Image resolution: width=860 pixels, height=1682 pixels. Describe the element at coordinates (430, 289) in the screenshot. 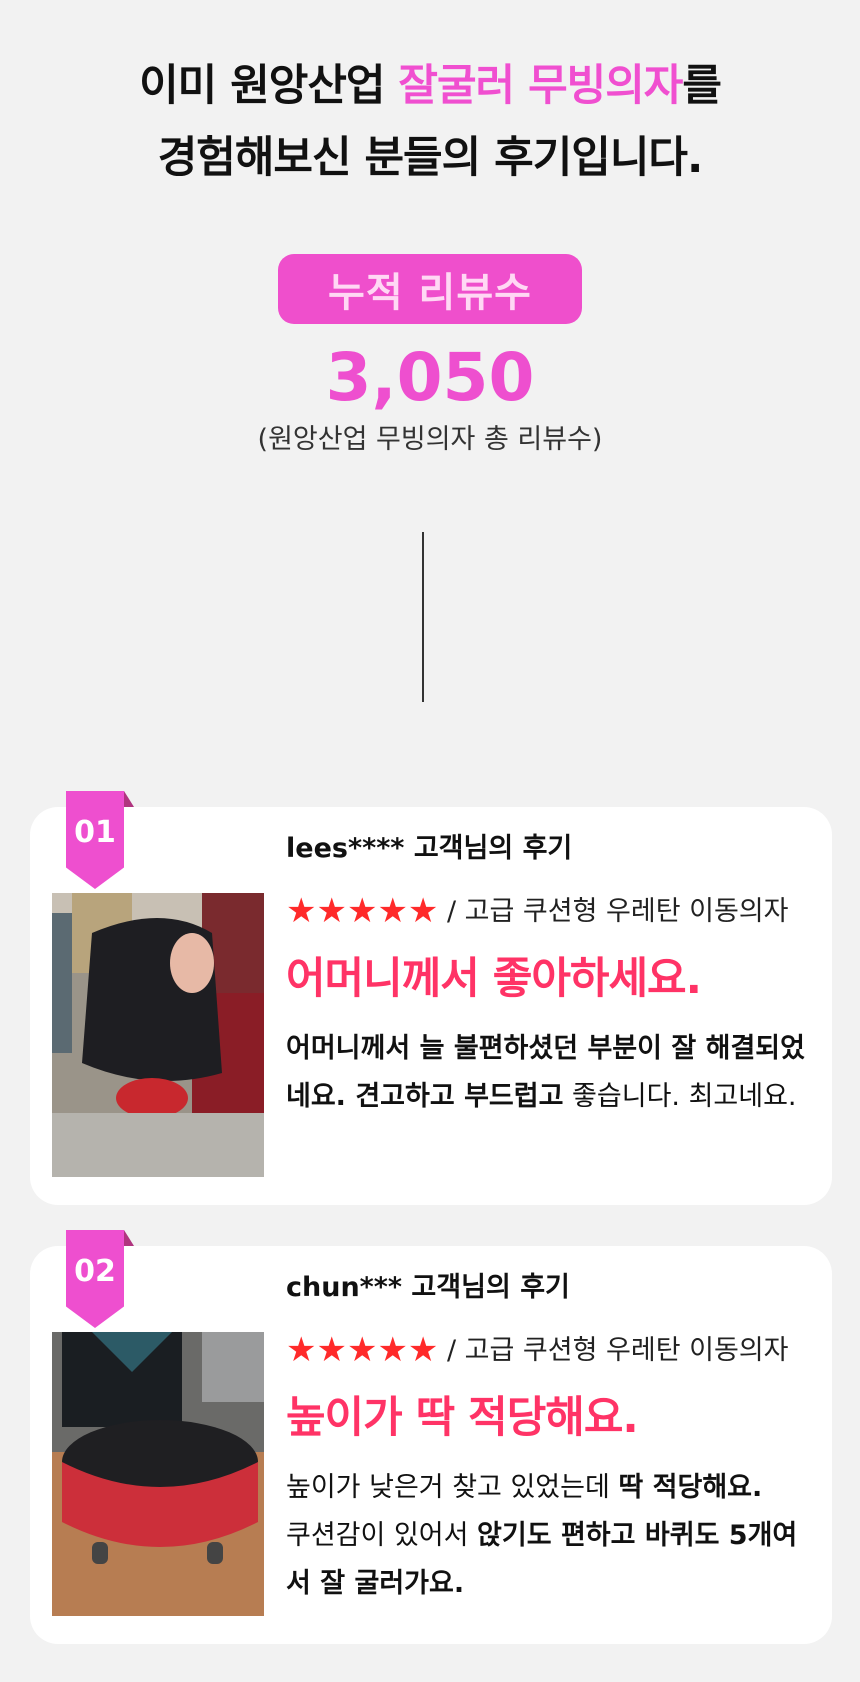

I see `review-count-badge: 누적 리뷰수` at that location.